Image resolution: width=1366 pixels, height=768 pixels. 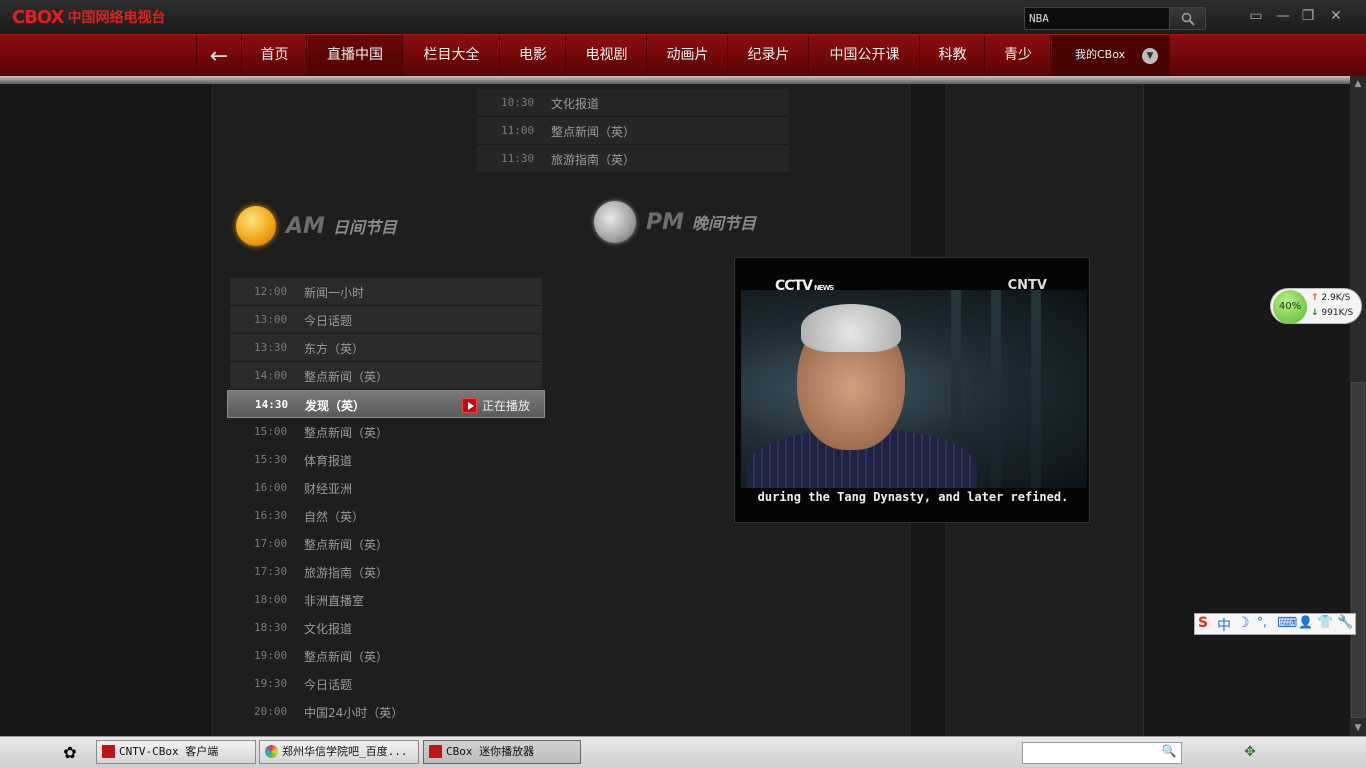 What do you see at coordinates (386, 516) in the screenshot?
I see `schedule-row: 16:30 自然（英）` at bounding box center [386, 516].